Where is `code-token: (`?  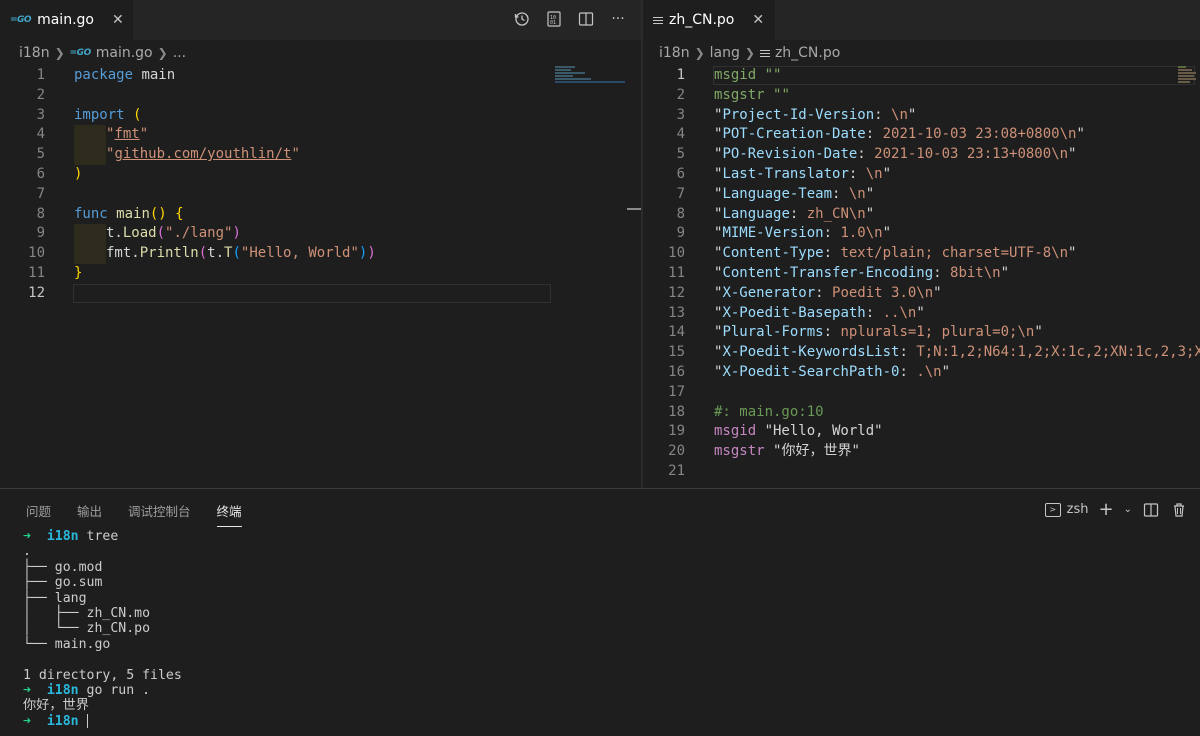
code-token: ( is located at coordinates (236, 253).